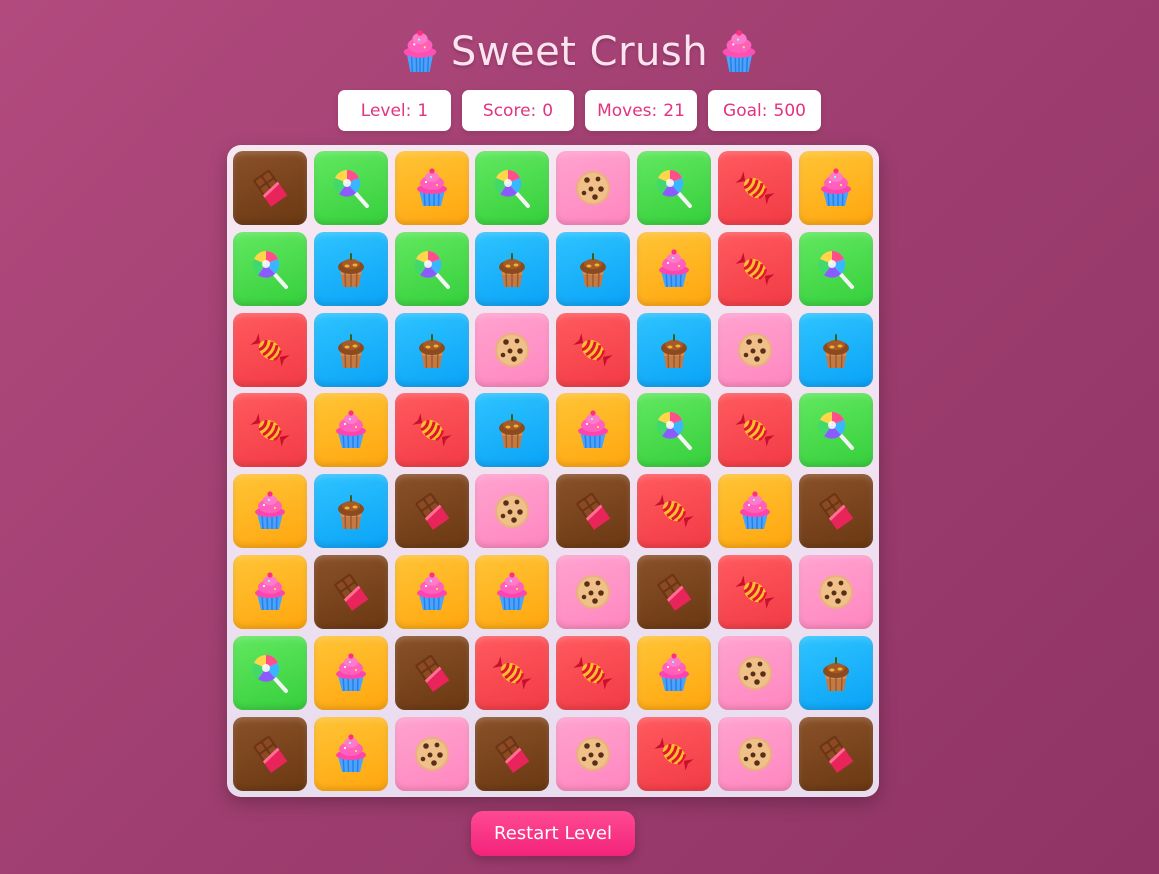  Describe the element at coordinates (627, 110) in the screenshot. I see `moves-label: Moves:` at that location.